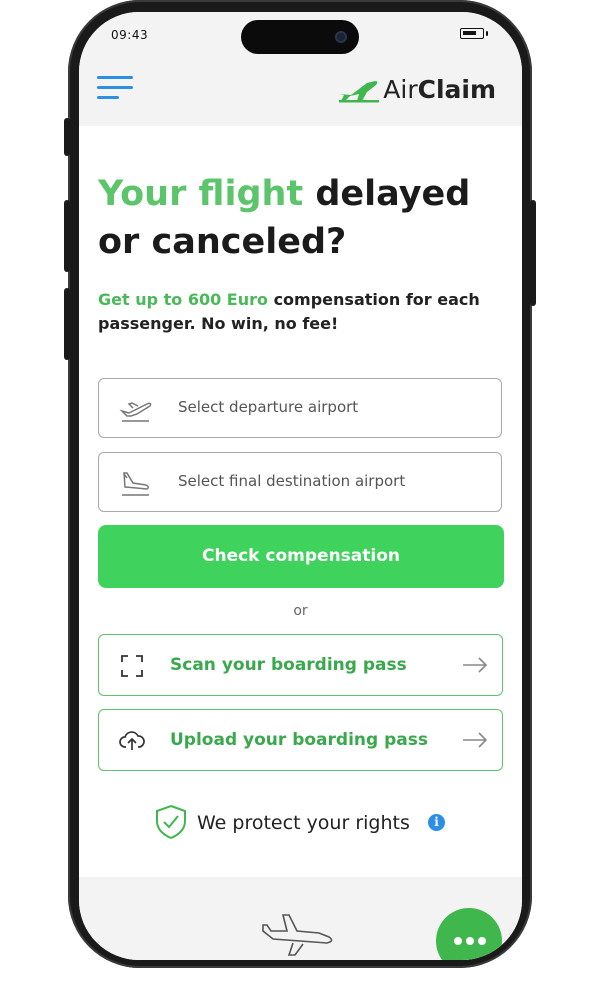 This screenshot has height=1006, width=600. I want to click on departure-airport-field: Select departure airport, so click(300, 408).